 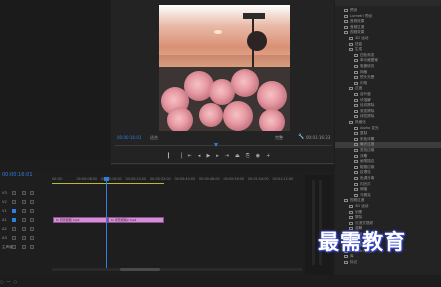 I want to click on zoom-fit-dropdown: 适合, so click(x=154, y=137).